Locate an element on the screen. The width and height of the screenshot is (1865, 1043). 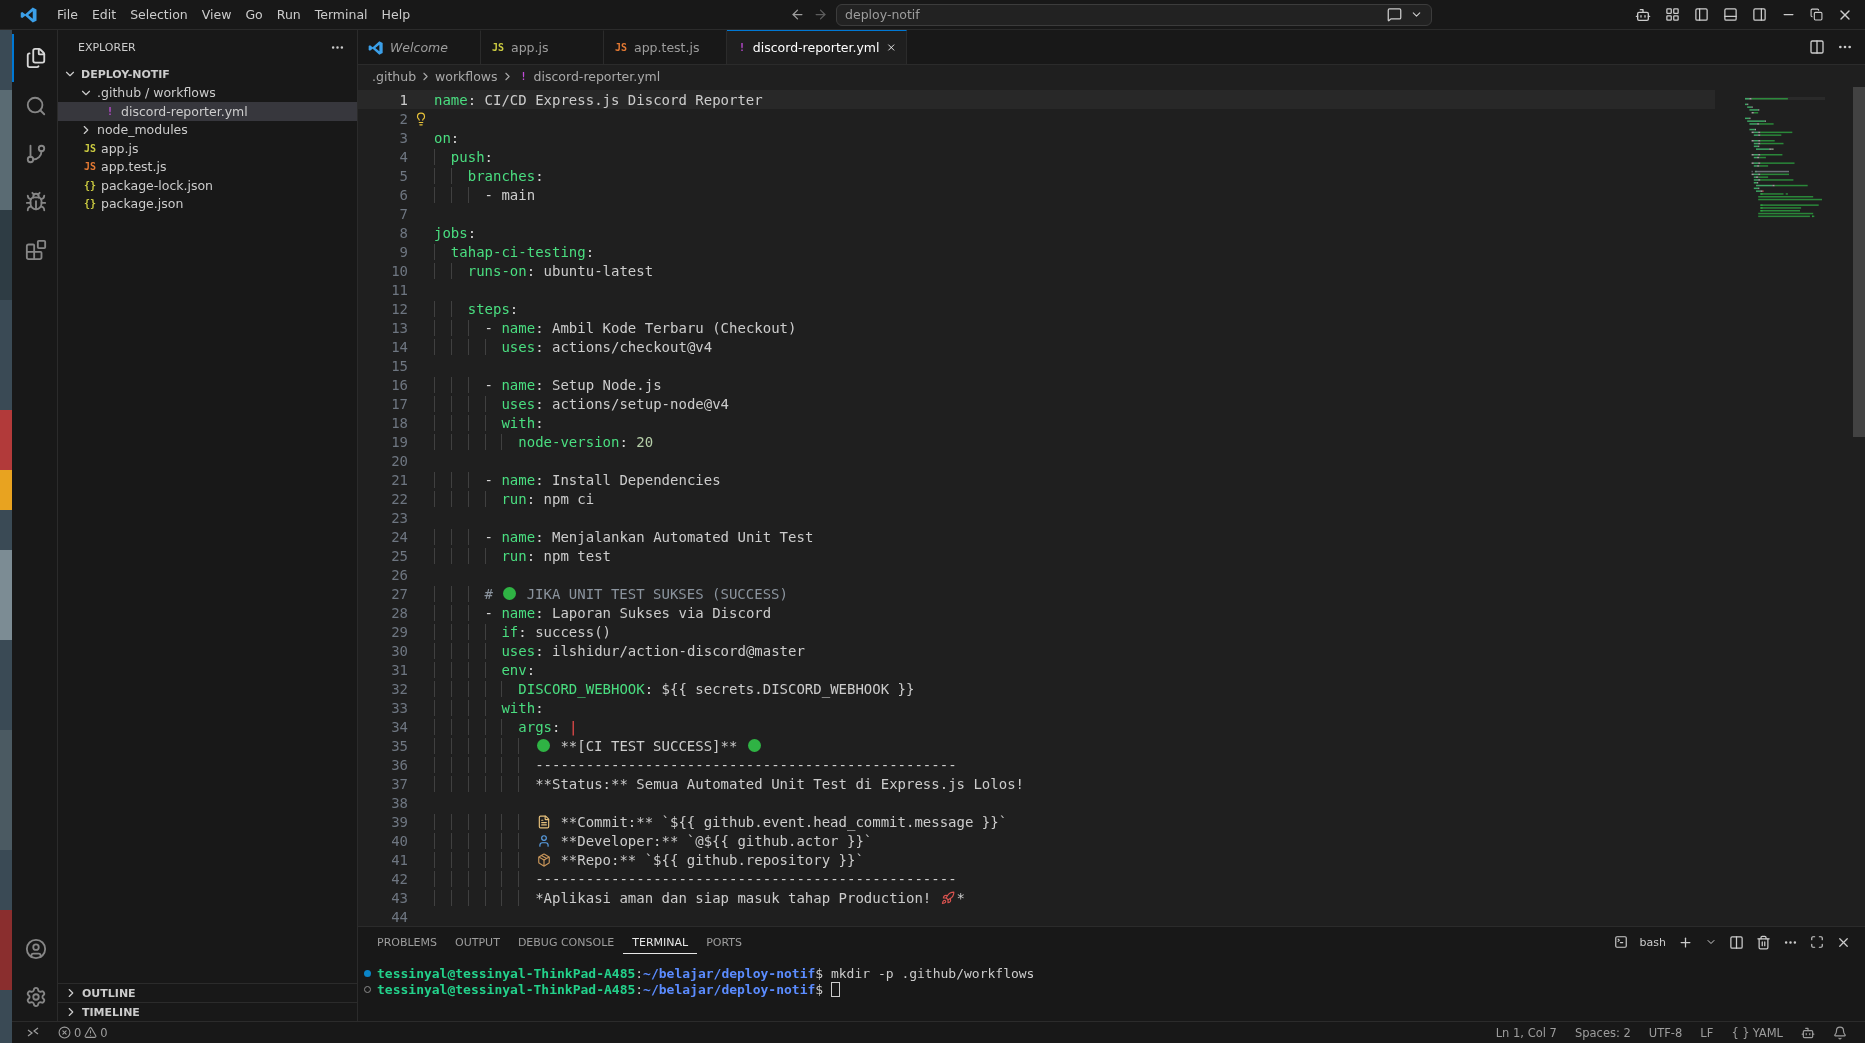
project-header: DEPLOY-NOTIF is located at coordinates (207, 74).